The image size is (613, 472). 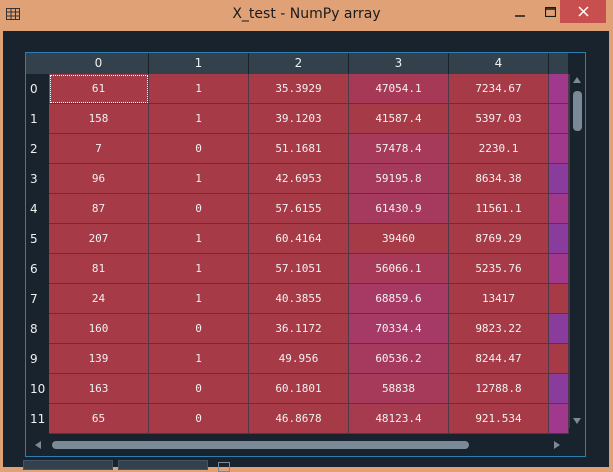 I want to click on table-cell: 39460, so click(x=399, y=239).